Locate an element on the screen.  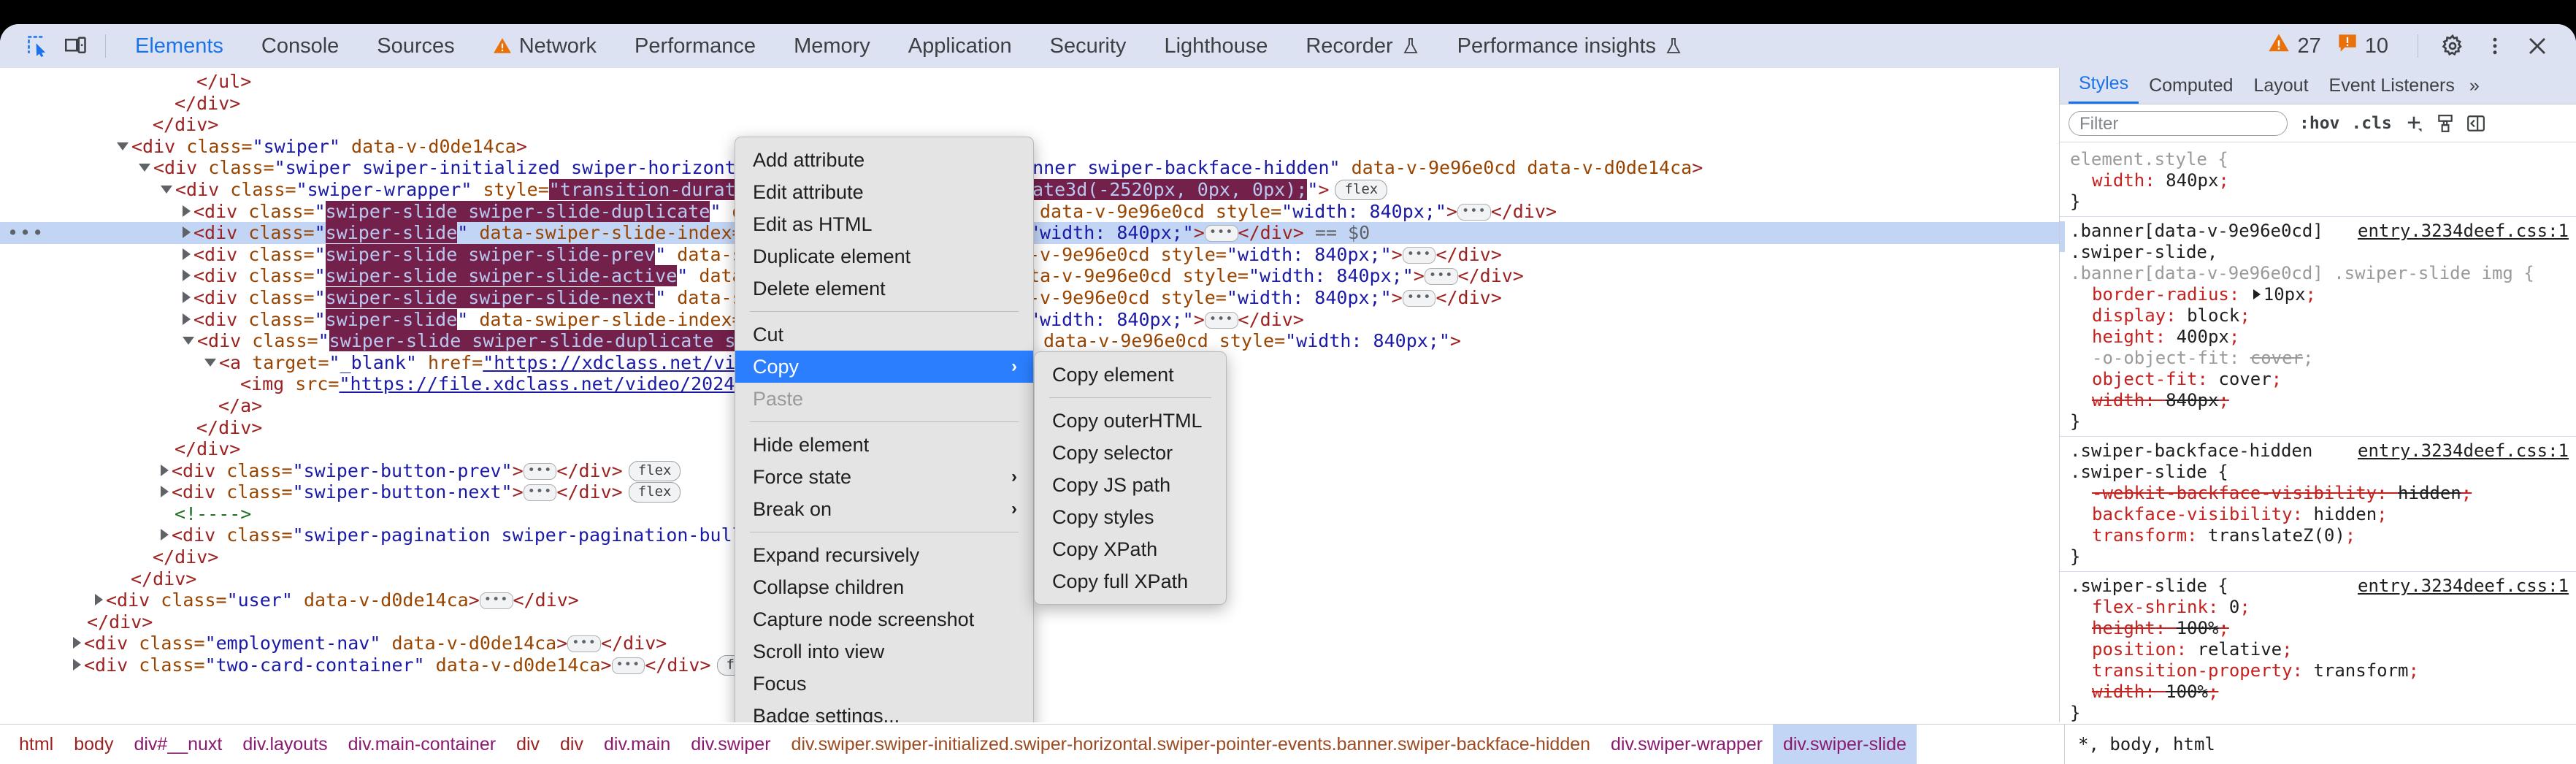
expand-shorthand-icon is located at coordinates (2257, 294).